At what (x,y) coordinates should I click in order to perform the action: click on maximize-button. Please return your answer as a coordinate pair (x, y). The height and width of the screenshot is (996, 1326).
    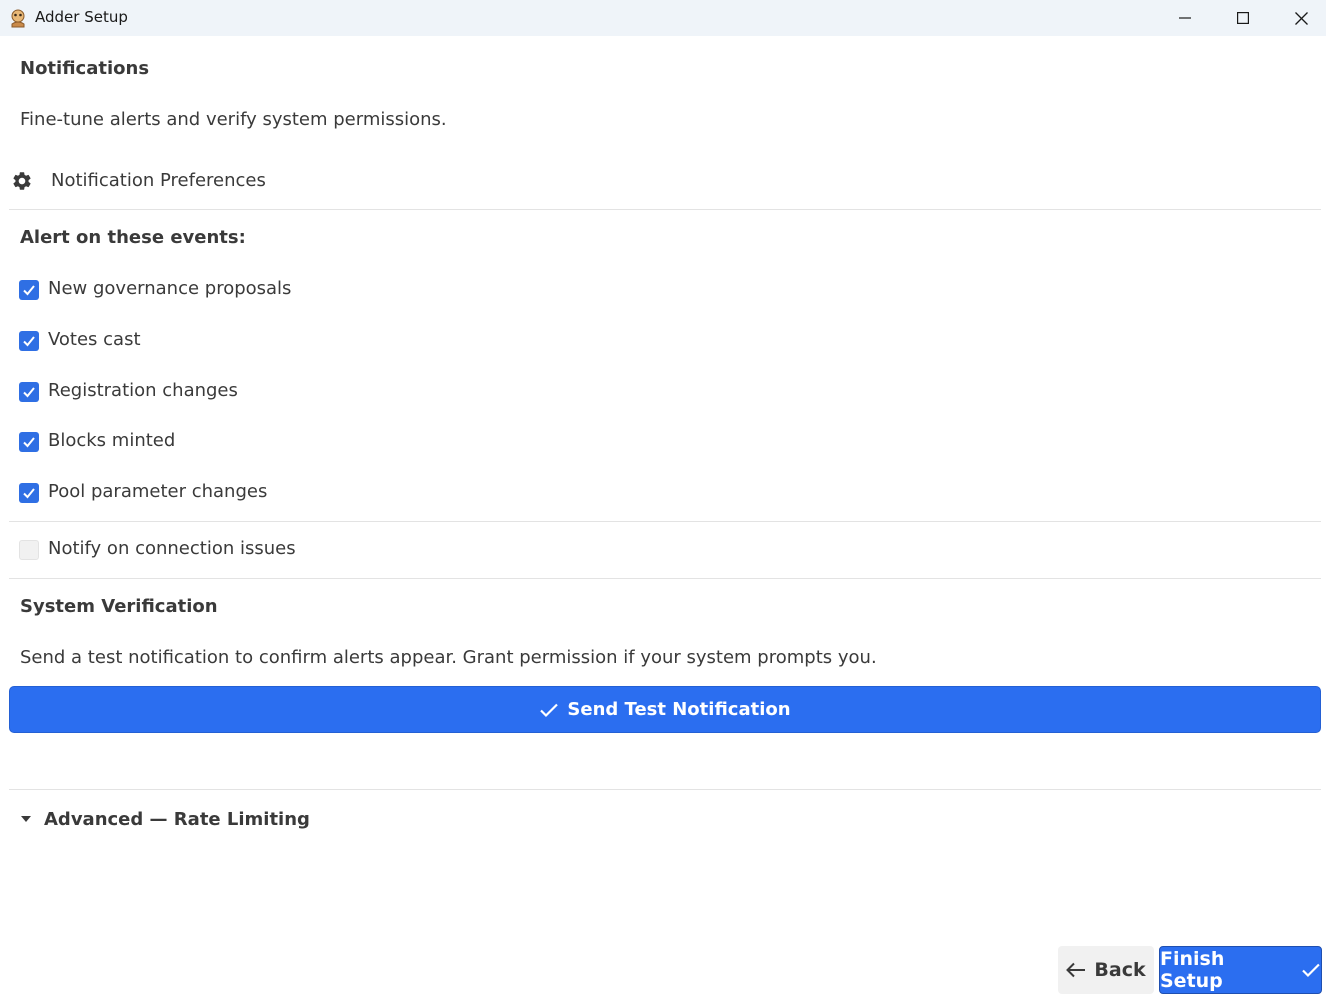
    Looking at the image, I should click on (1243, 18).